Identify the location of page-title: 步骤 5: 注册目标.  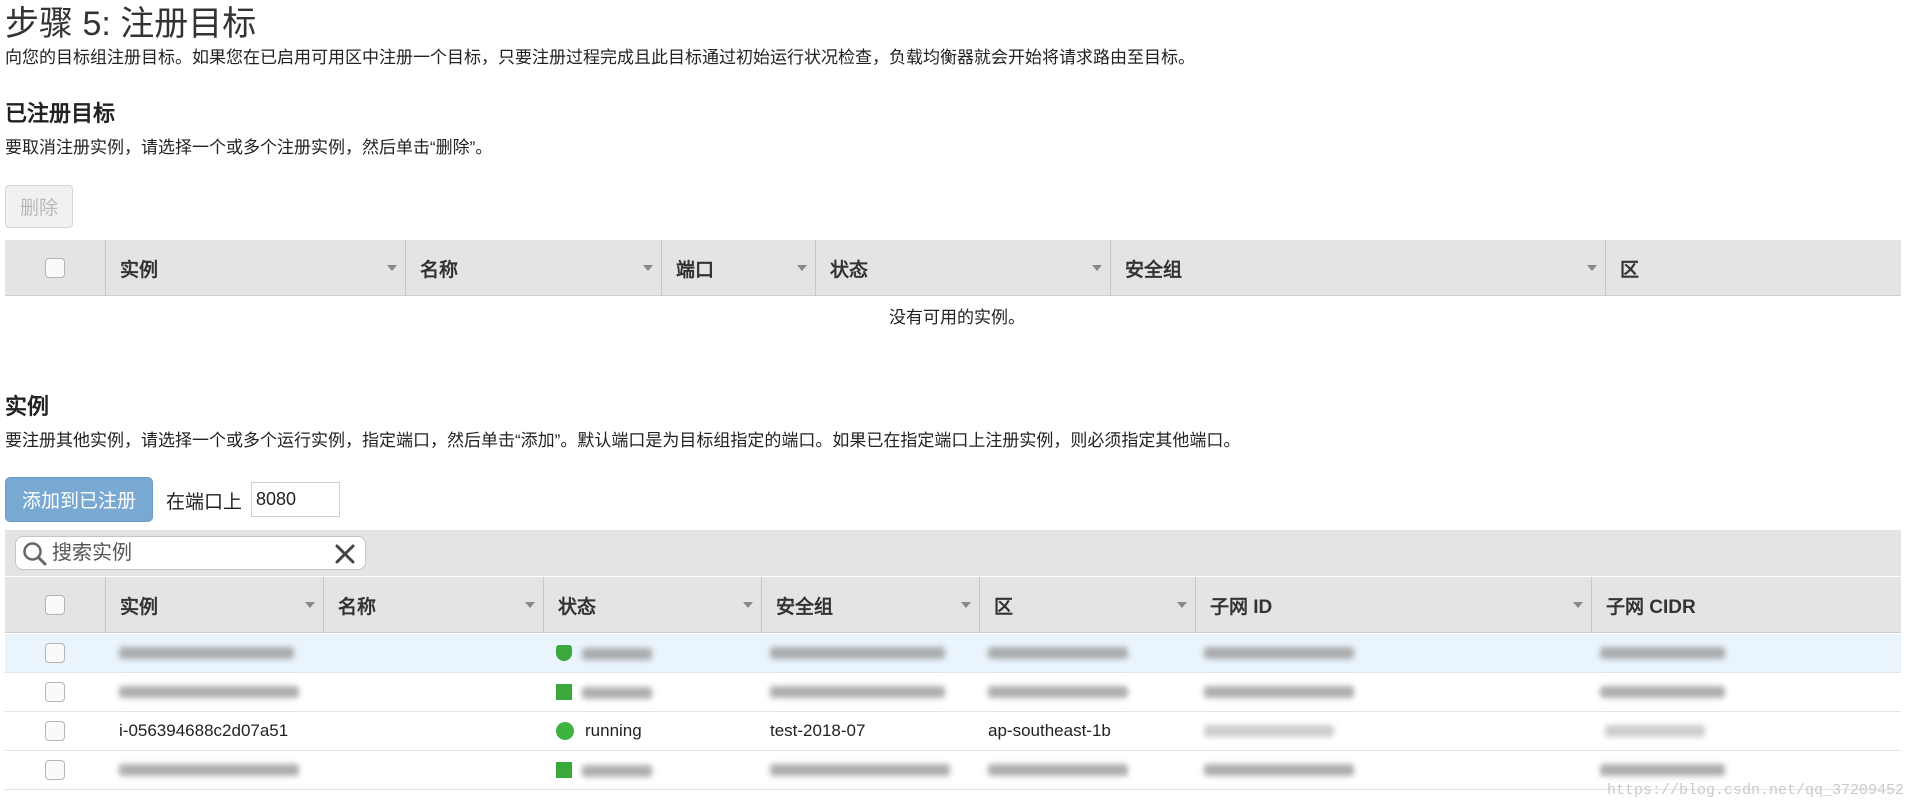
(131, 24).